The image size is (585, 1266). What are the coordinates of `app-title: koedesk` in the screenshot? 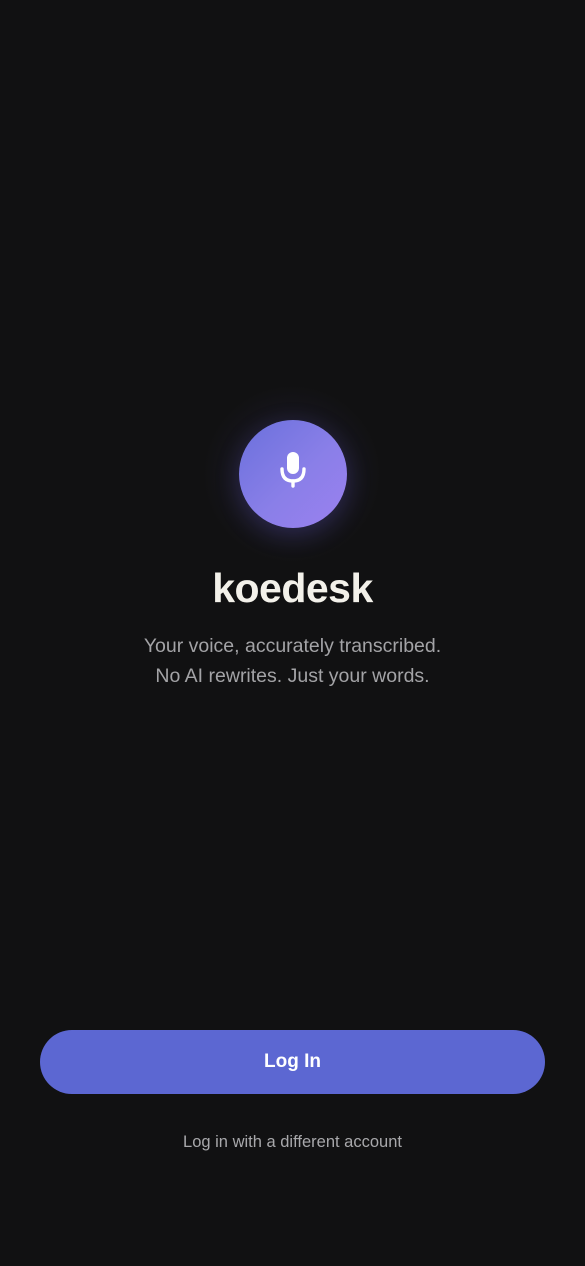 It's located at (292, 588).